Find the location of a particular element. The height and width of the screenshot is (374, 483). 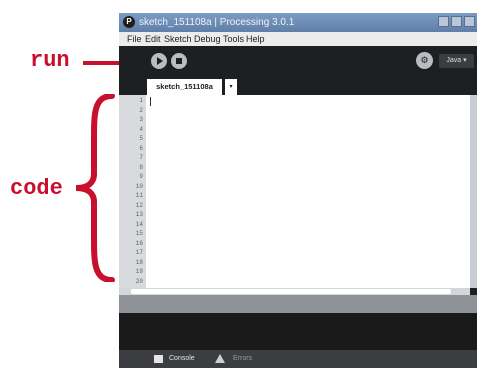

warning-icon is located at coordinates (220, 358).